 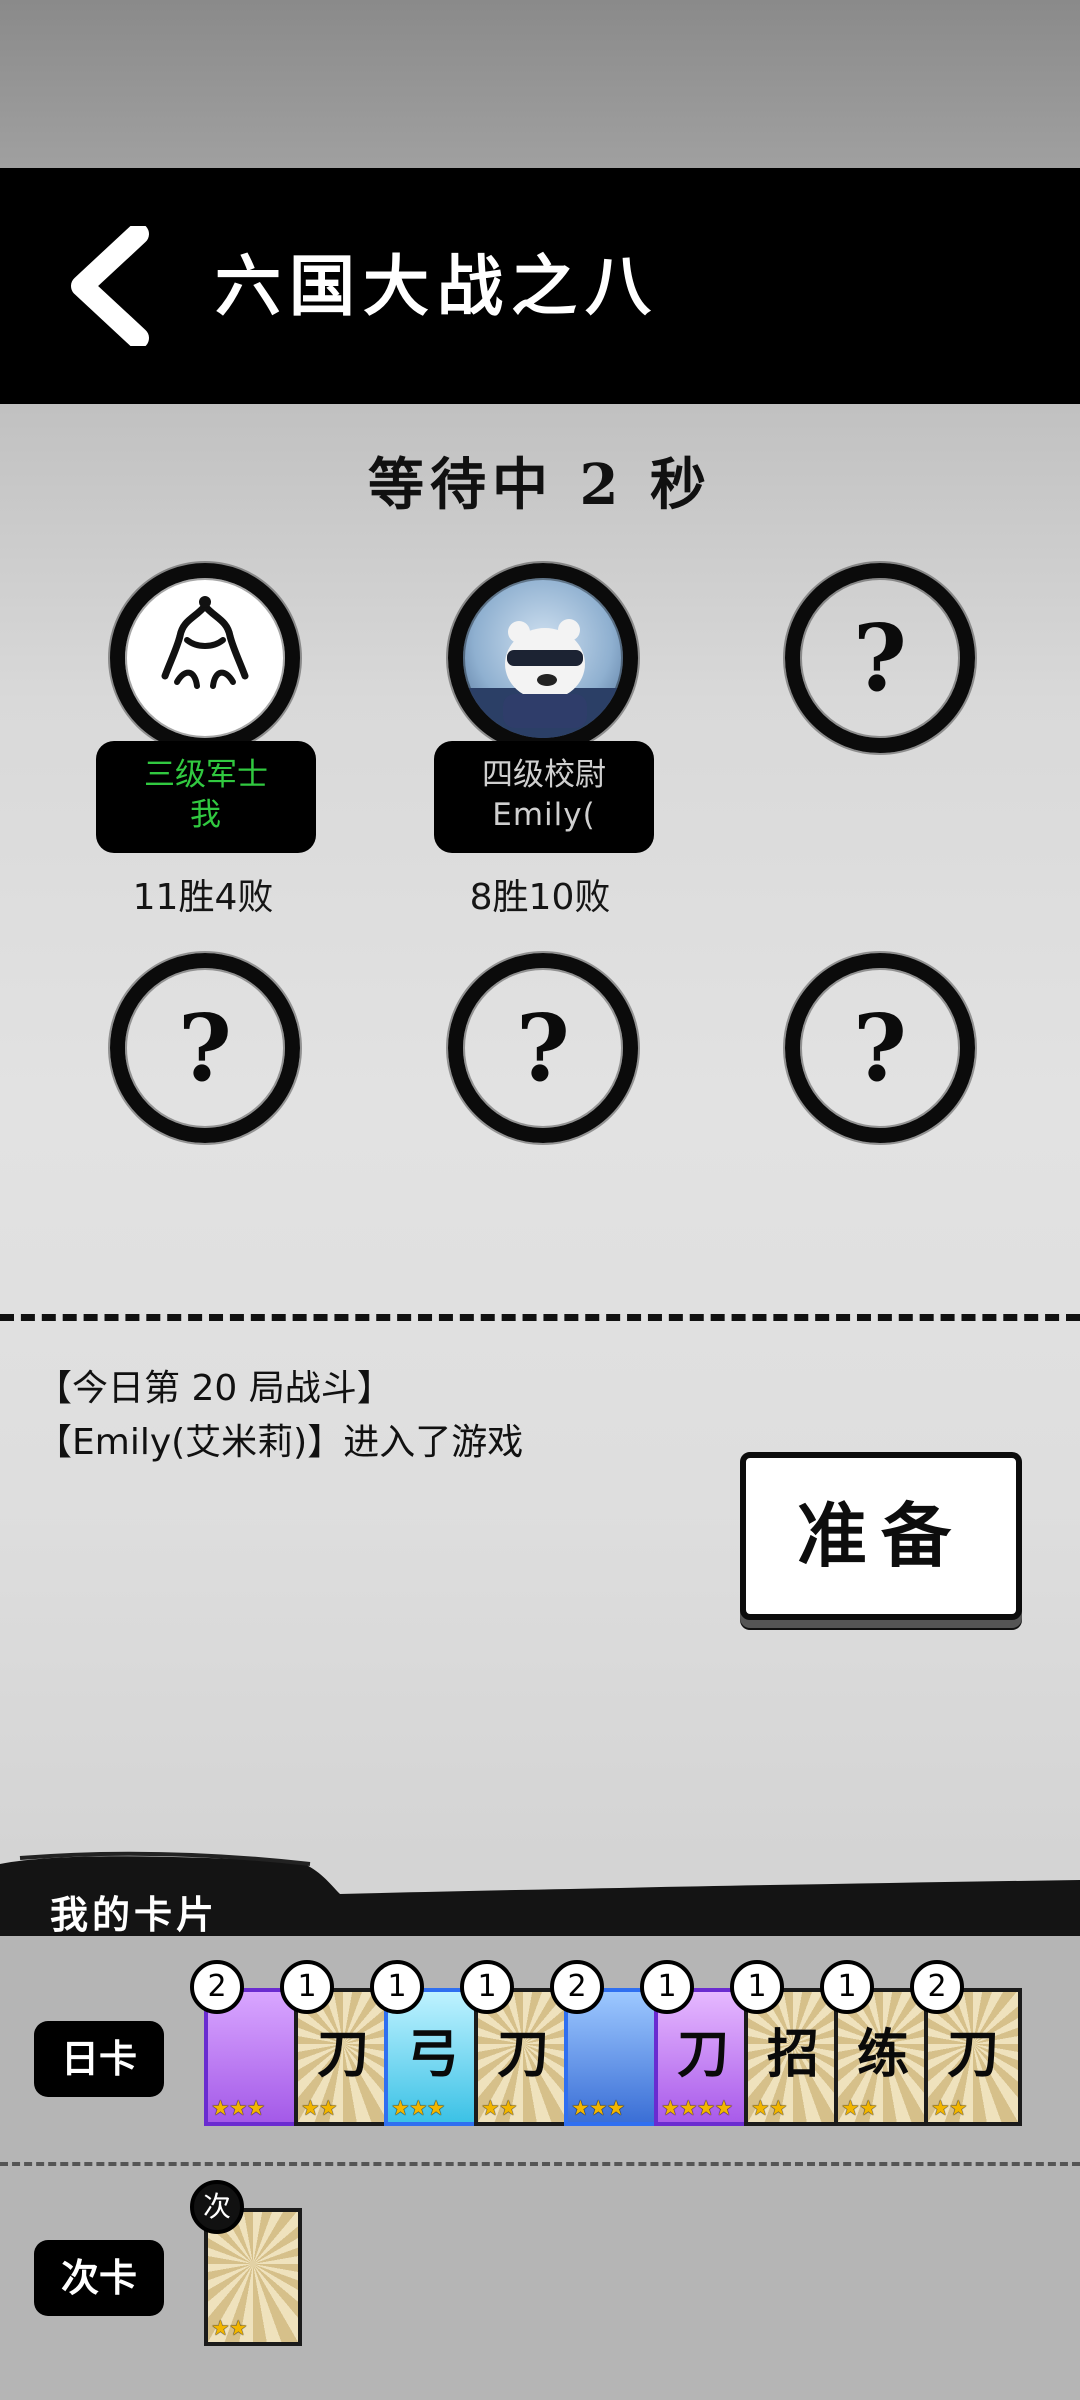 What do you see at coordinates (206, 775) in the screenshot?
I see `player-rank: 三级军士` at bounding box center [206, 775].